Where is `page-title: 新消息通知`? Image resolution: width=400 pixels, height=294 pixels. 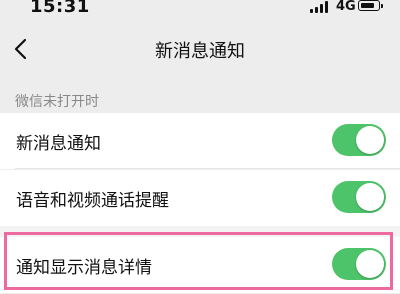 page-title: 新消息通知 is located at coordinates (200, 51).